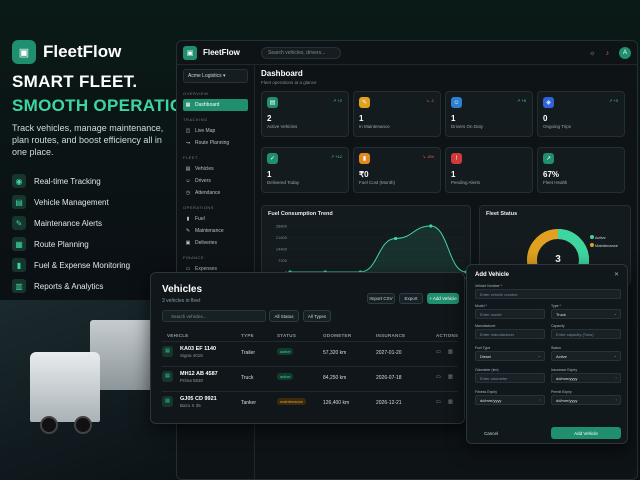  I want to click on card-delta: ↗ +5, so click(521, 100).